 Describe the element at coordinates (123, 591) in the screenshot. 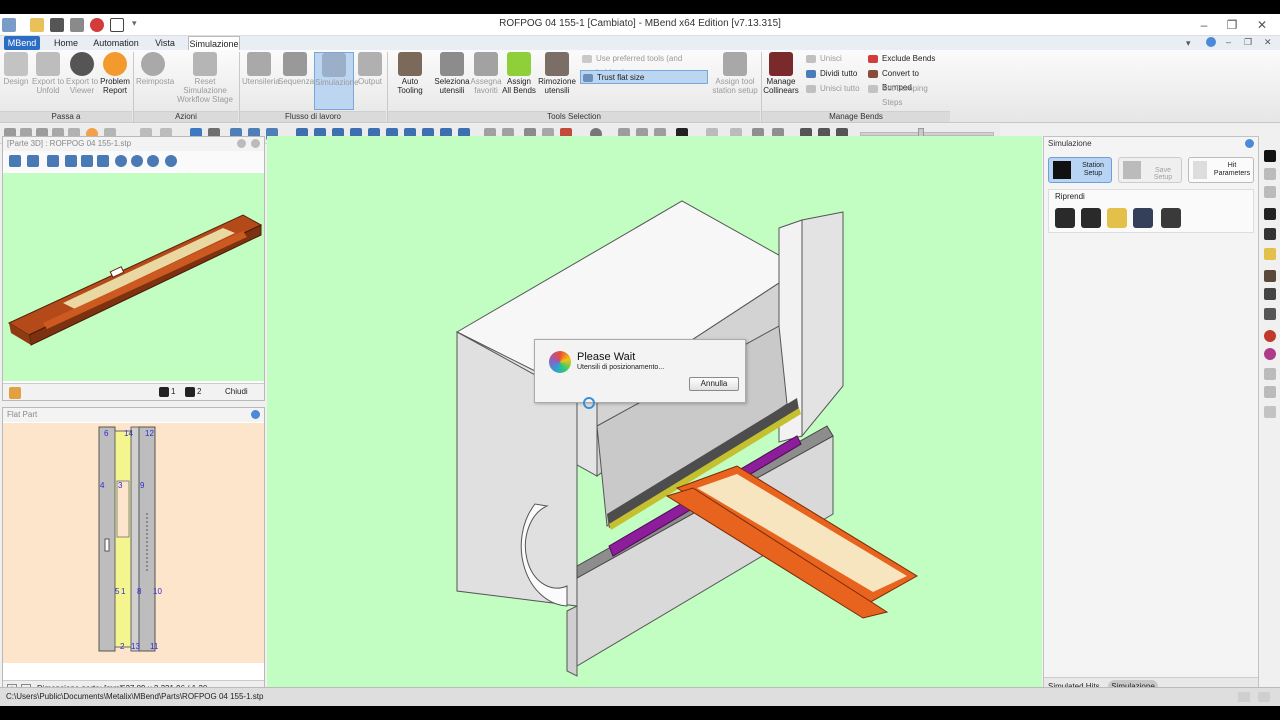

I see `bend-label: 1` at that location.